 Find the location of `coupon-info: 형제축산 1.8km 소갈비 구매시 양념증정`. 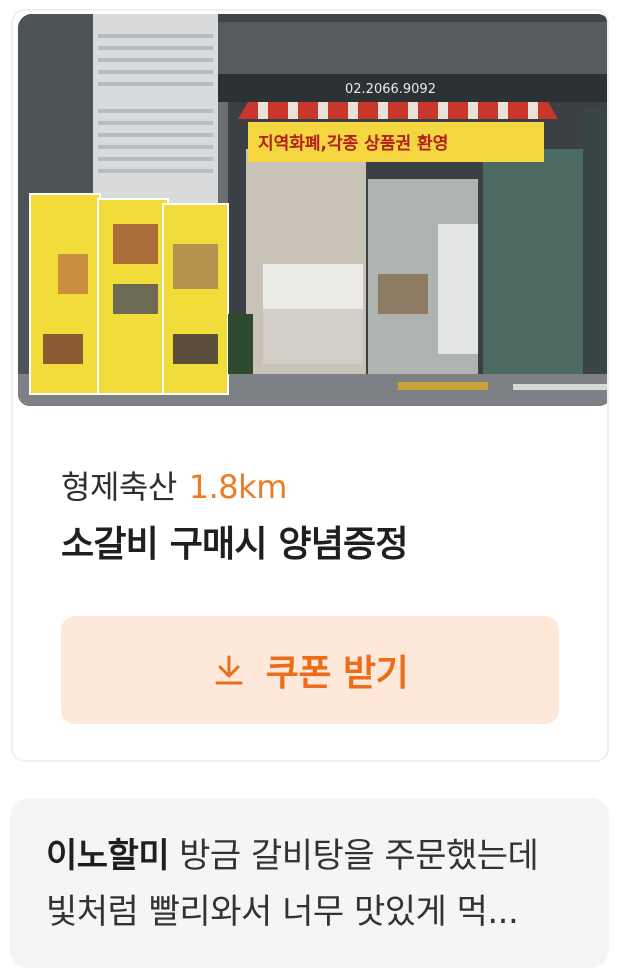

coupon-info: 형제축산 1.8km 소갈비 구매시 양념증정 is located at coordinates (314, 517).